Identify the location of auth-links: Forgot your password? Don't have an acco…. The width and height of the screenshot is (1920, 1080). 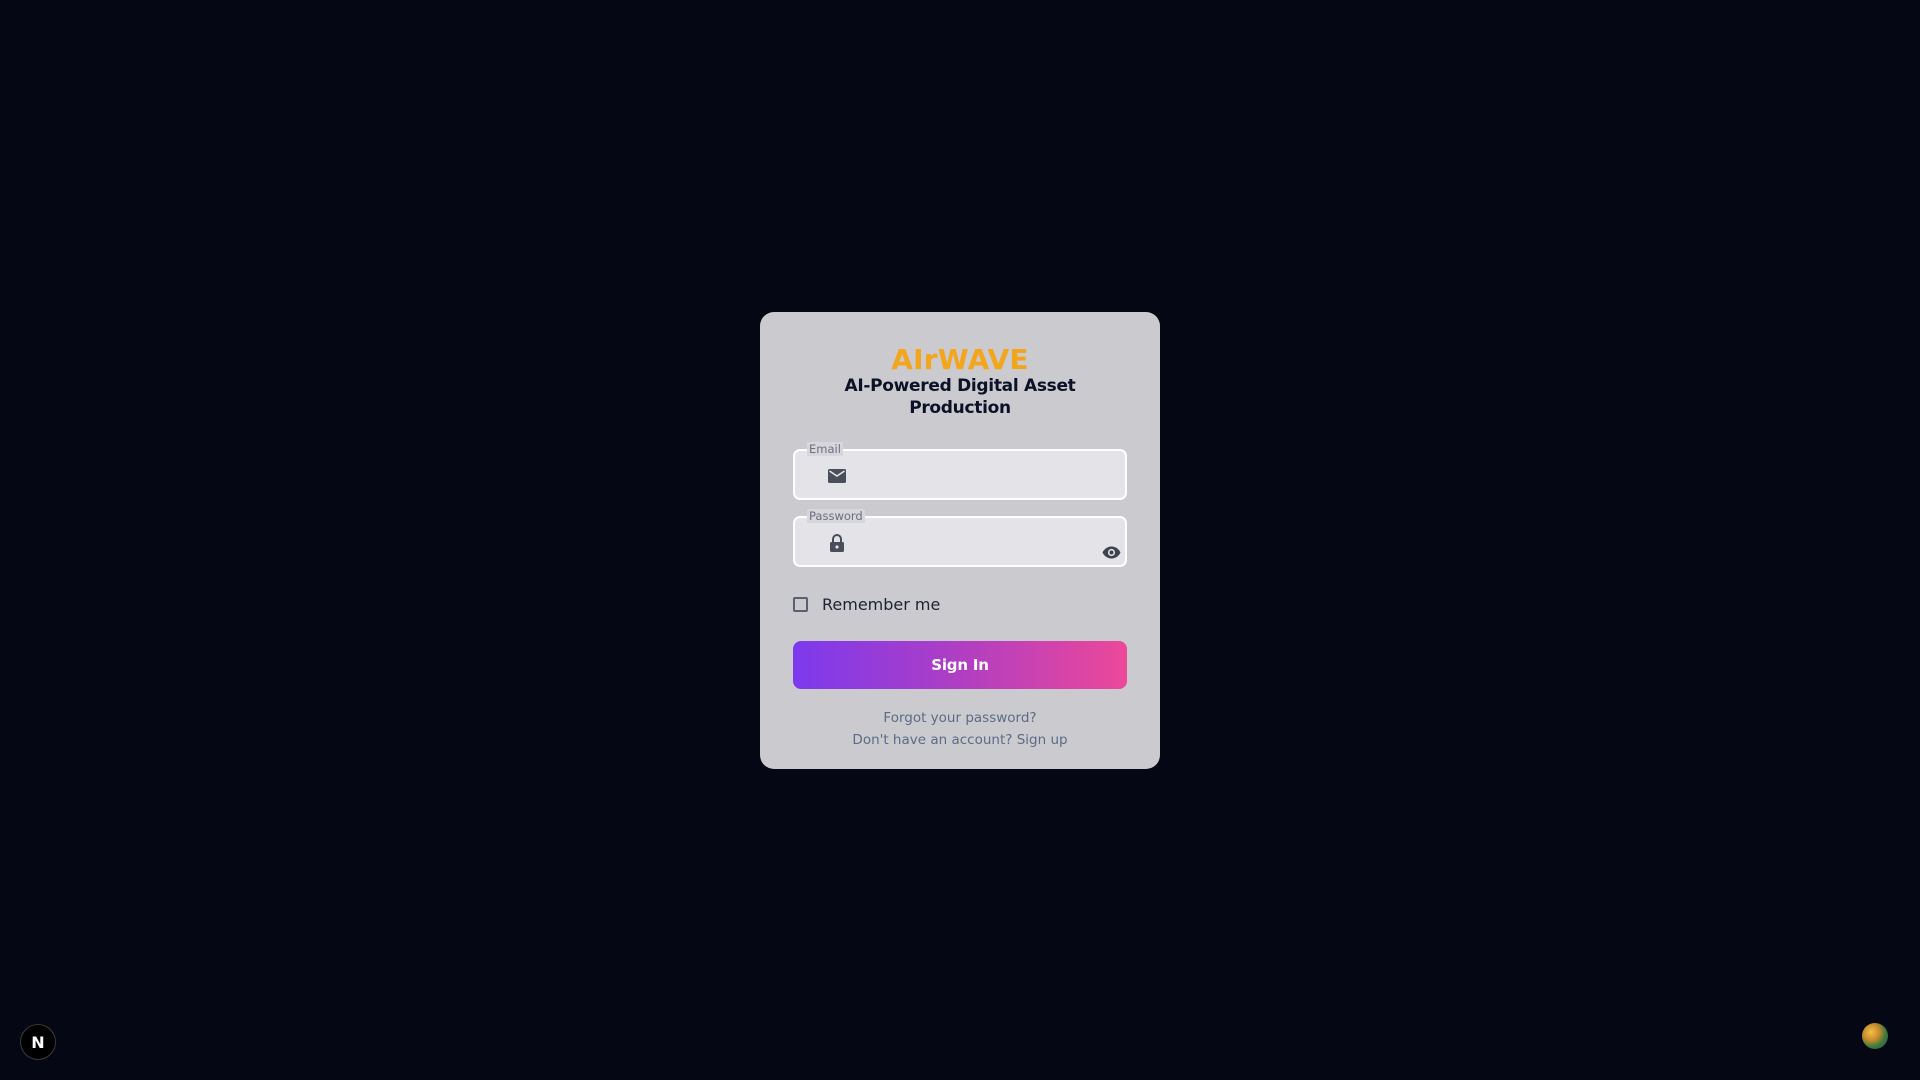
(960, 729).